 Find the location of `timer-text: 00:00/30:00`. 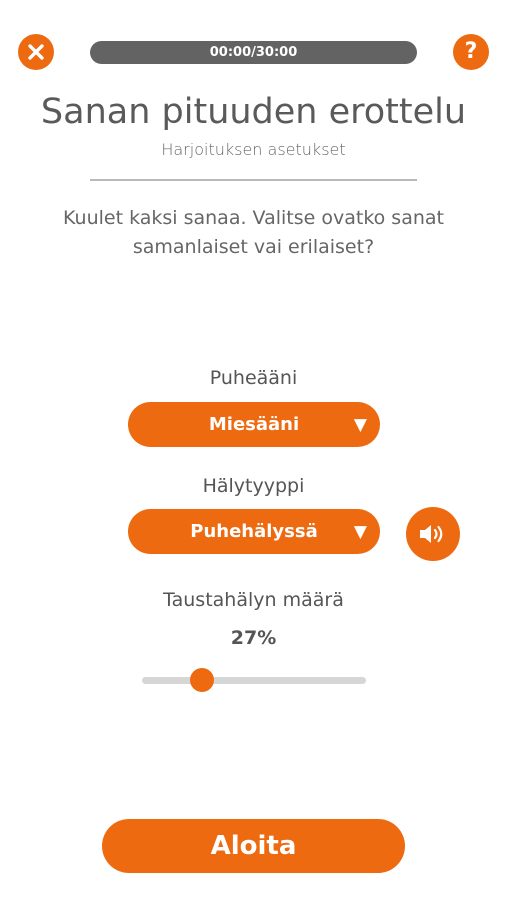

timer-text: 00:00/30:00 is located at coordinates (253, 52).